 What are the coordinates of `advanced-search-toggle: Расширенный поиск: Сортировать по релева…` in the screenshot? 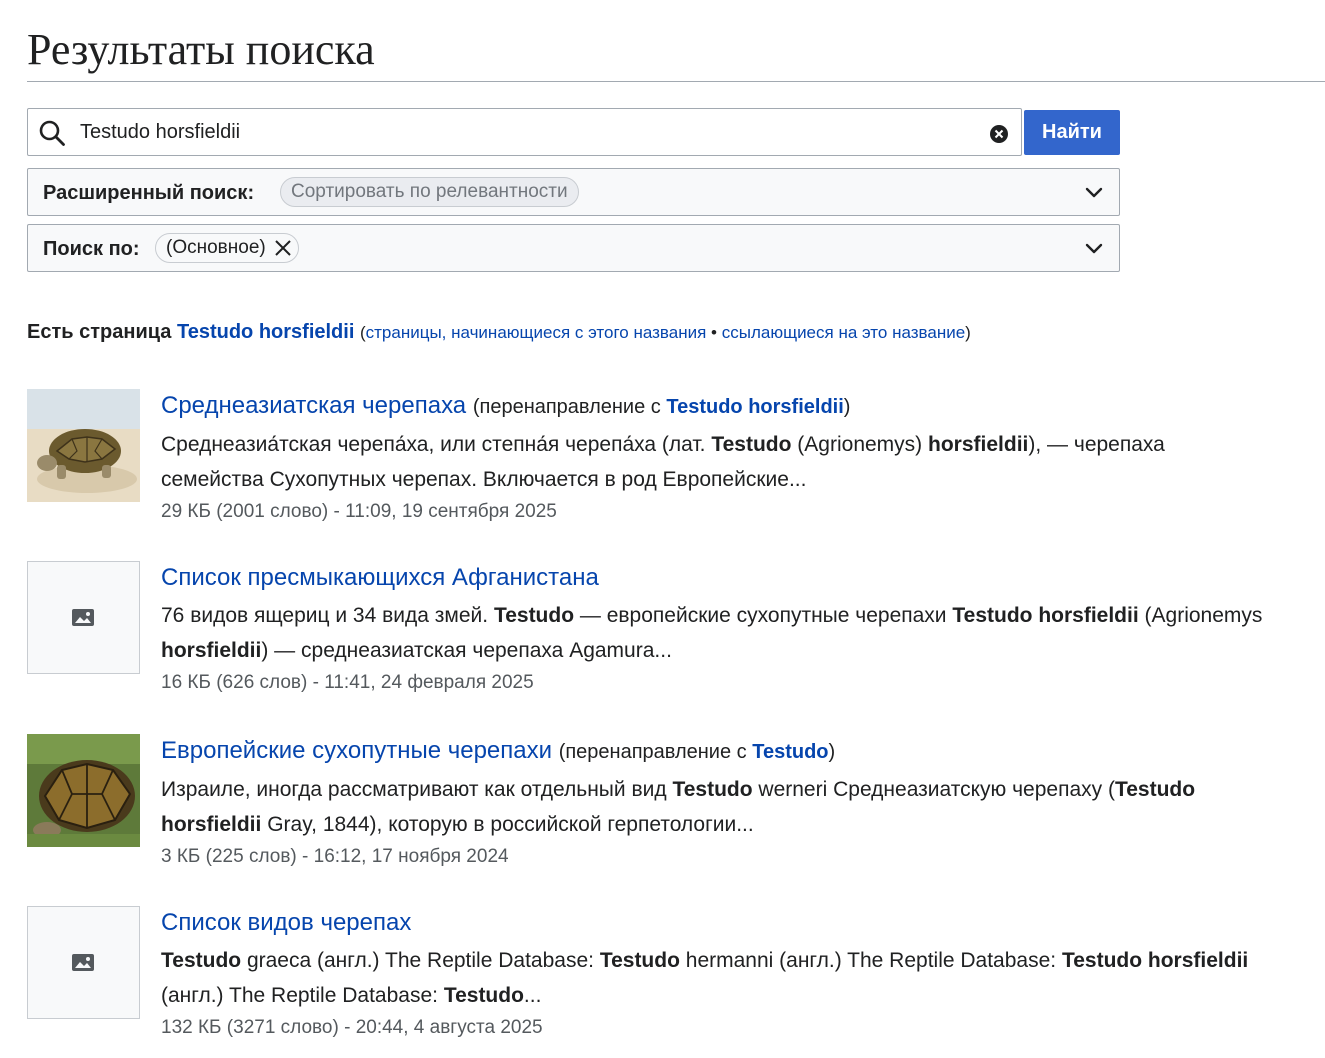 It's located at (573, 192).